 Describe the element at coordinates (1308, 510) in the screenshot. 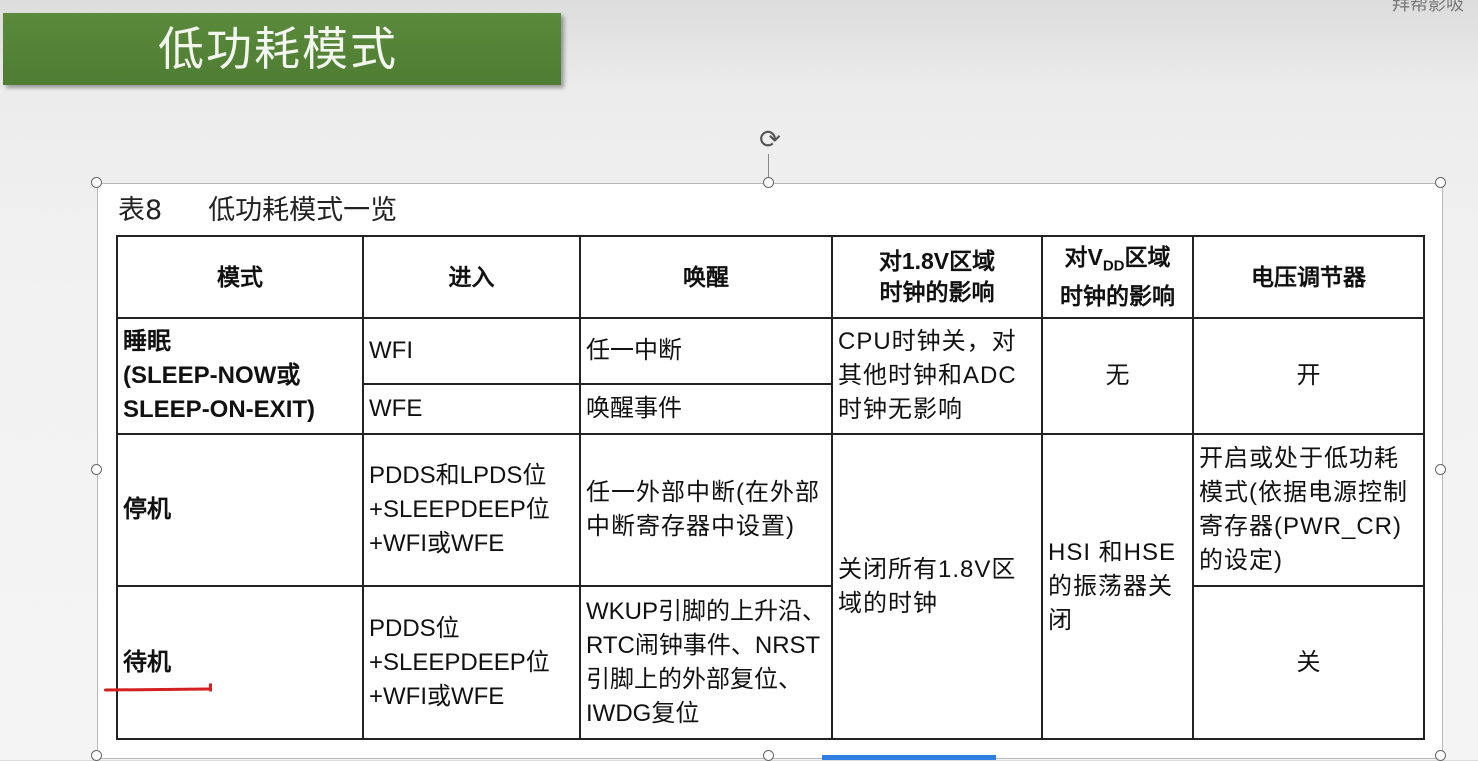

I see `cell-stop-regulator: 开启或处于低功耗模式(依据电源控制寄存器(PWR_CR)的设定)` at that location.